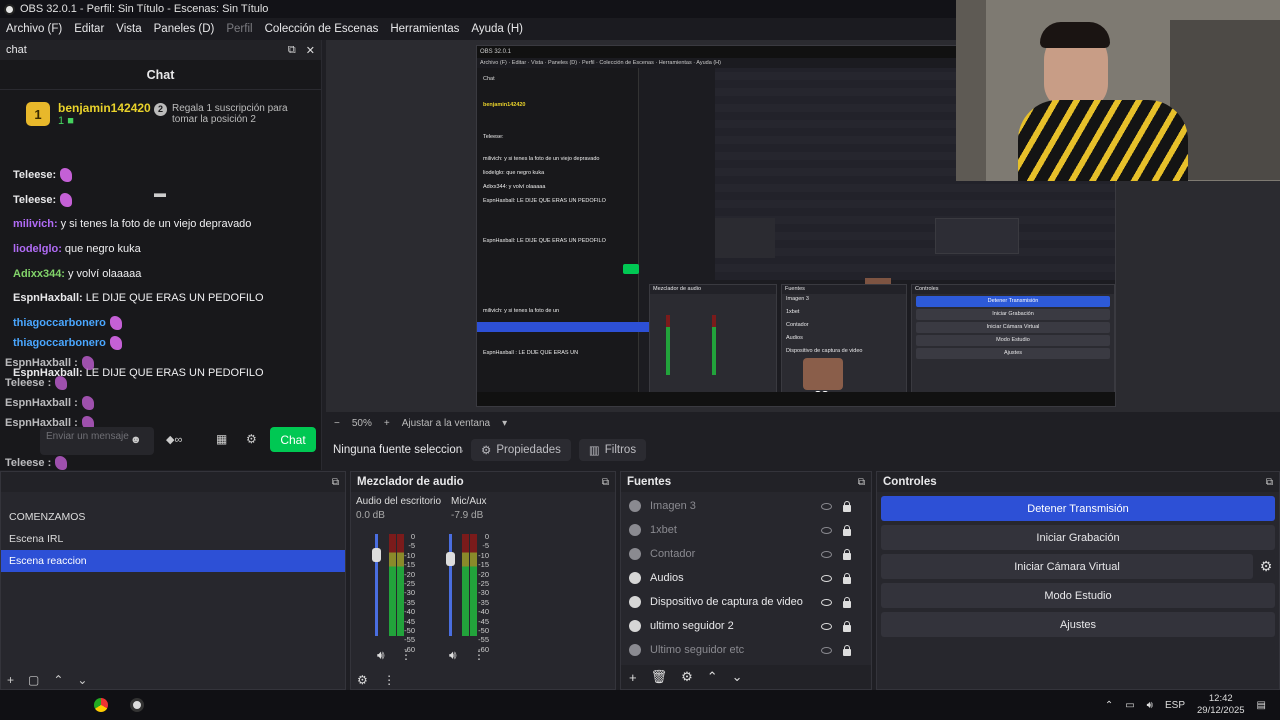  I want to click on scale-tick: -45, so click(409, 621).